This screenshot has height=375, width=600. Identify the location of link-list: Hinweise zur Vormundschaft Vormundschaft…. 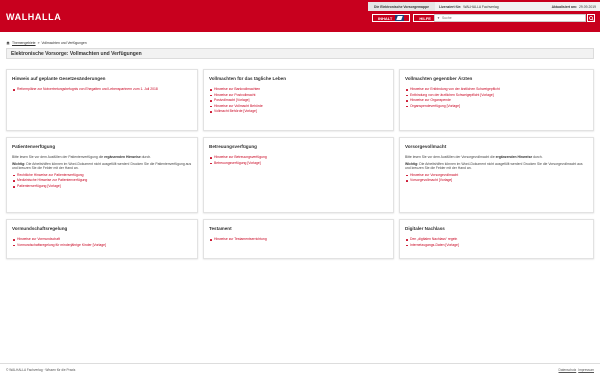
(102, 242).